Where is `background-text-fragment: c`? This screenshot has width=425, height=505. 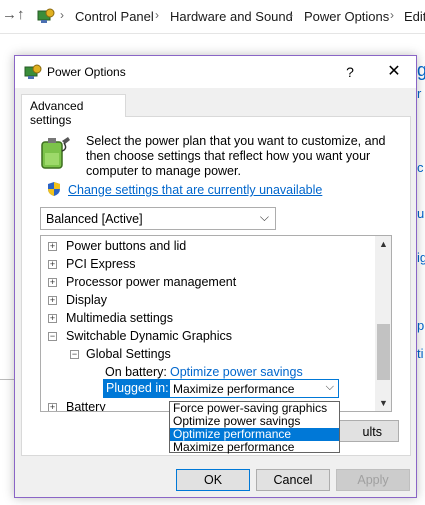
background-text-fragment: c is located at coordinates (420, 167).